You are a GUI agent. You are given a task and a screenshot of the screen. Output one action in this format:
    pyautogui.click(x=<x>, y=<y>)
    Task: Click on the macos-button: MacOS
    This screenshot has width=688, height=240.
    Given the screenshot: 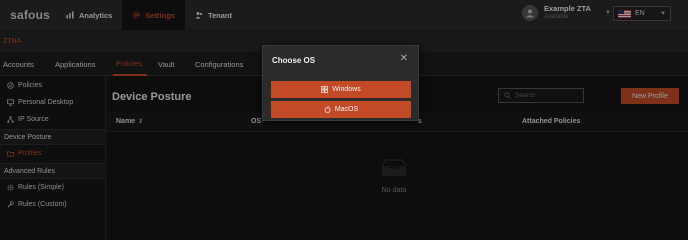 What is the action you would take?
    pyautogui.click(x=341, y=109)
    